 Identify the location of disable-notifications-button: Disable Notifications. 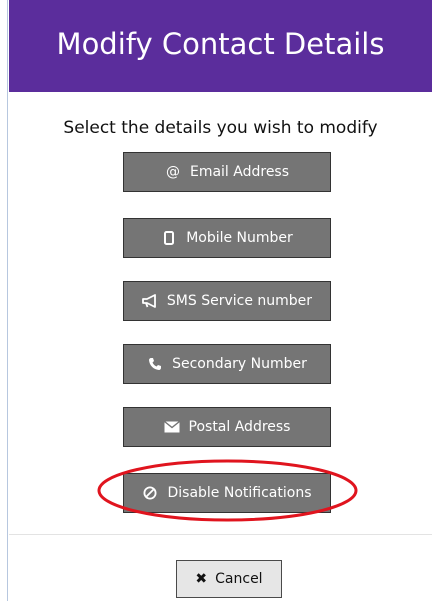
(227, 493).